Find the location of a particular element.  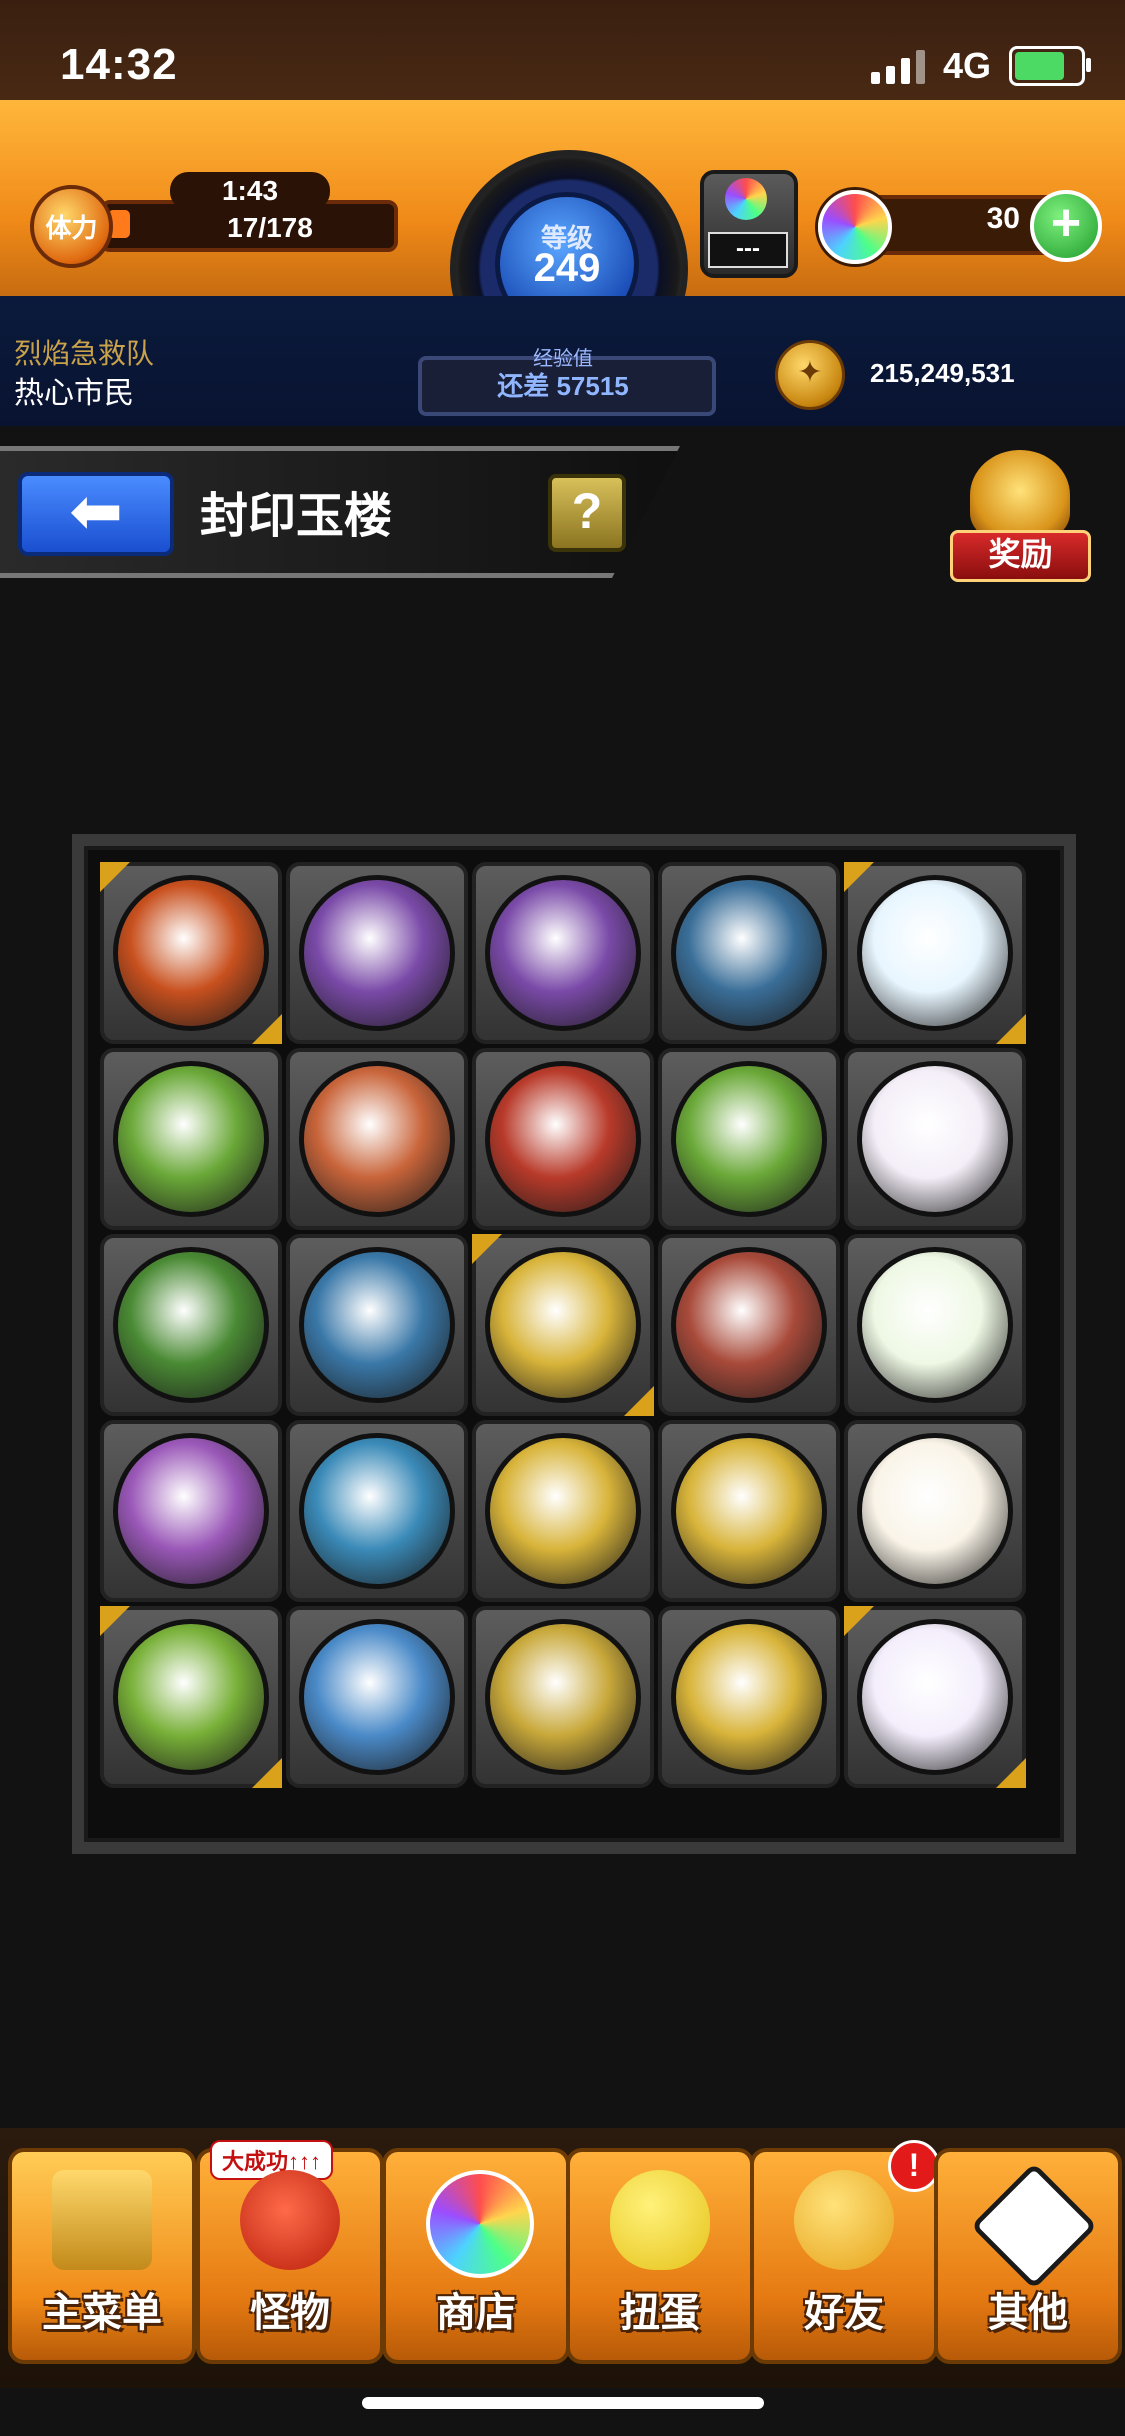

add-orb-button: + is located at coordinates (1066, 226).